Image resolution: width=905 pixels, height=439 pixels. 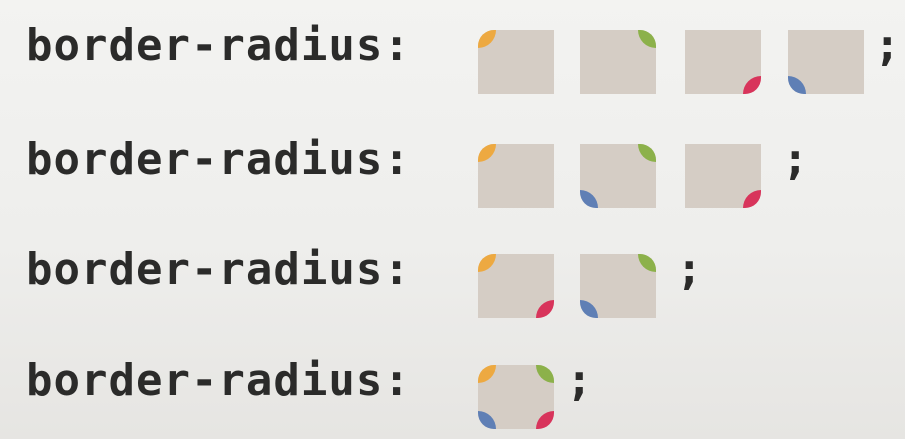 I want to click on corner-box-bottom-left, so click(x=826, y=62).